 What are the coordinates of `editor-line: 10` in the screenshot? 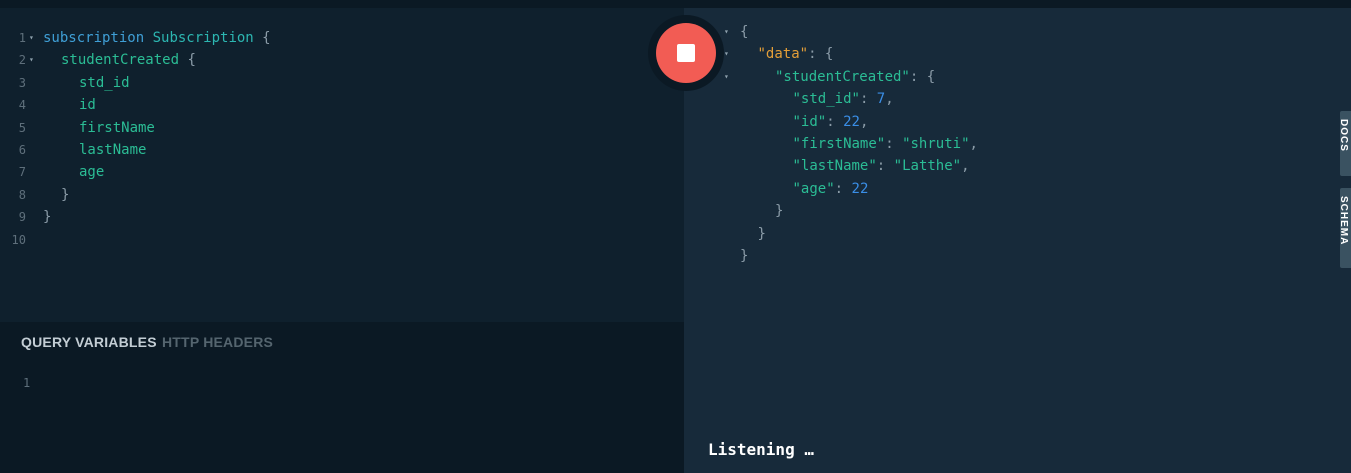 It's located at (342, 240).